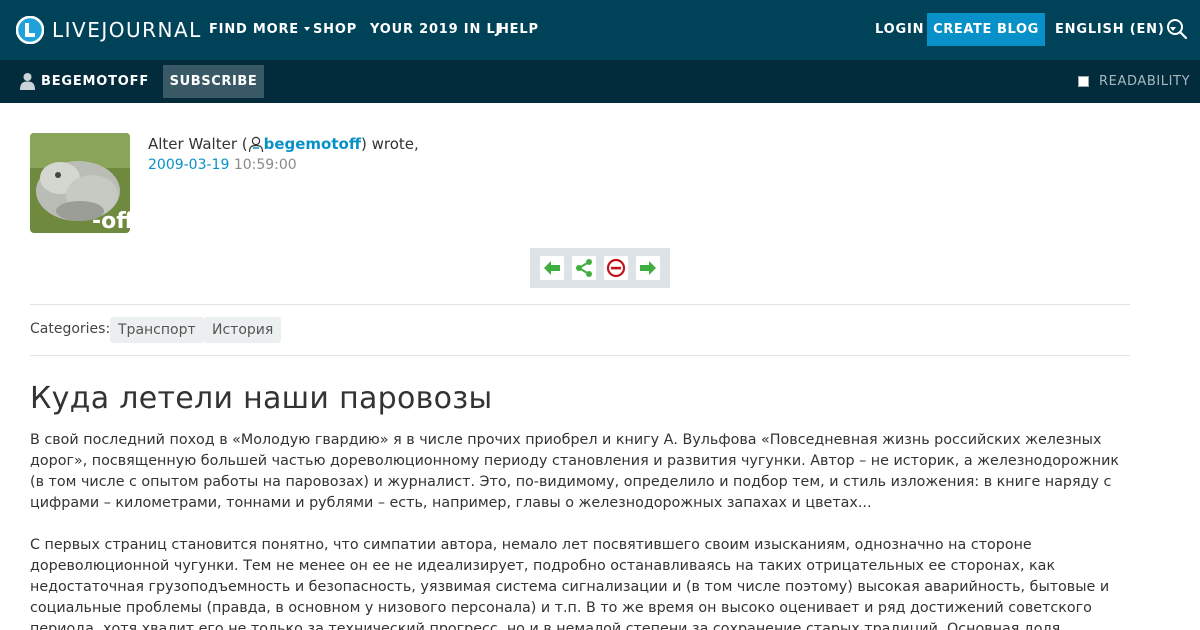  What do you see at coordinates (1110, 29) in the screenshot?
I see `language-label: ENGLISH (EN)` at bounding box center [1110, 29].